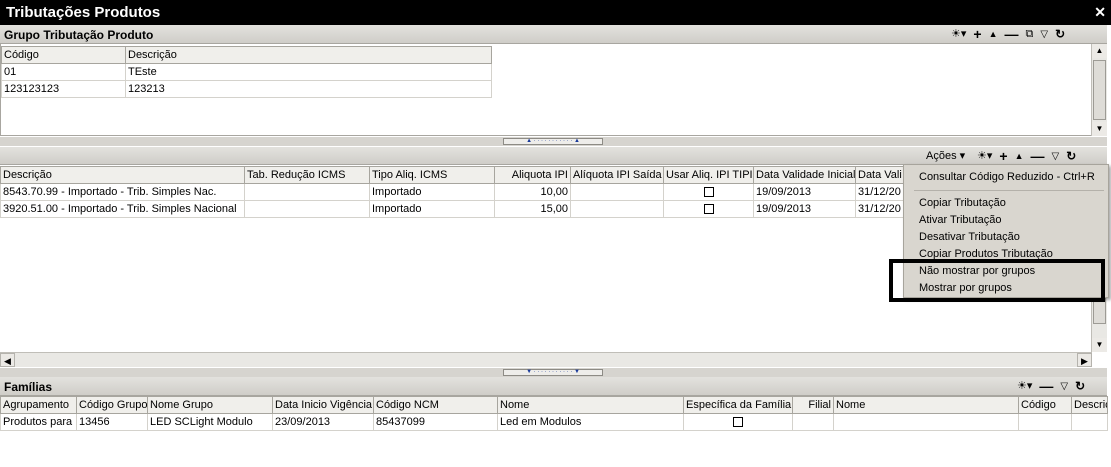 Image resolution: width=1111 pixels, height=467 pixels. Describe the element at coordinates (738, 405) in the screenshot. I see `column-header: Específica da Família` at that location.